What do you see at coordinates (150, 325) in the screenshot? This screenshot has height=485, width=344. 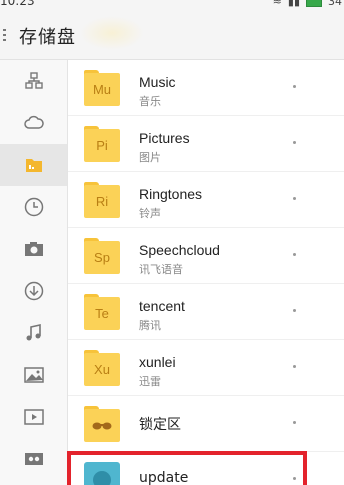 I see `file-subtitle: 腾讯` at bounding box center [150, 325].